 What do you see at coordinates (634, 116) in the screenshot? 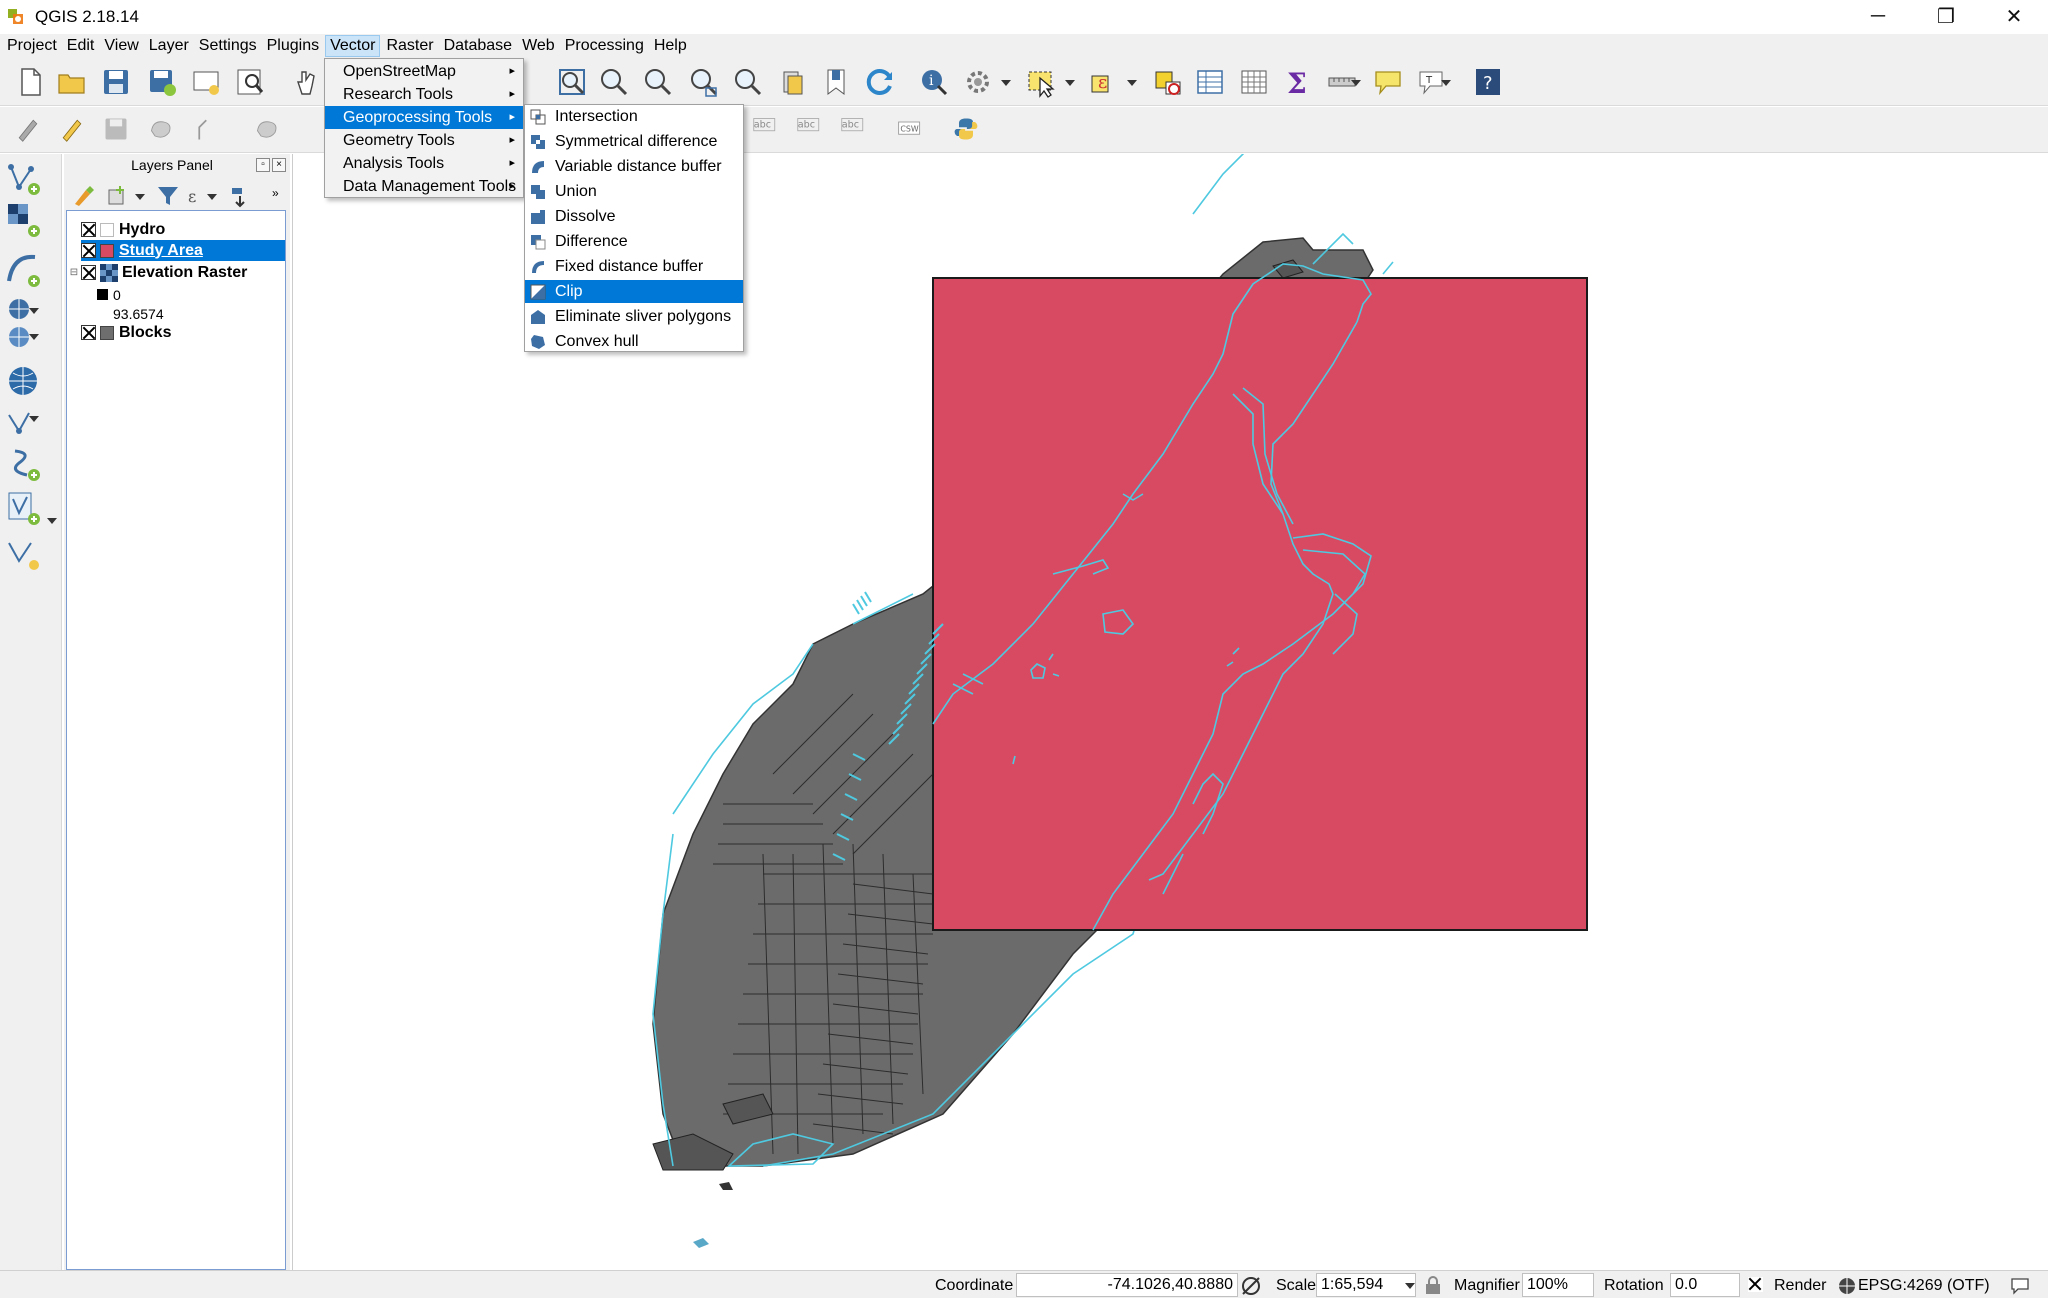
I see `menu-item-intersection: Intersection` at bounding box center [634, 116].